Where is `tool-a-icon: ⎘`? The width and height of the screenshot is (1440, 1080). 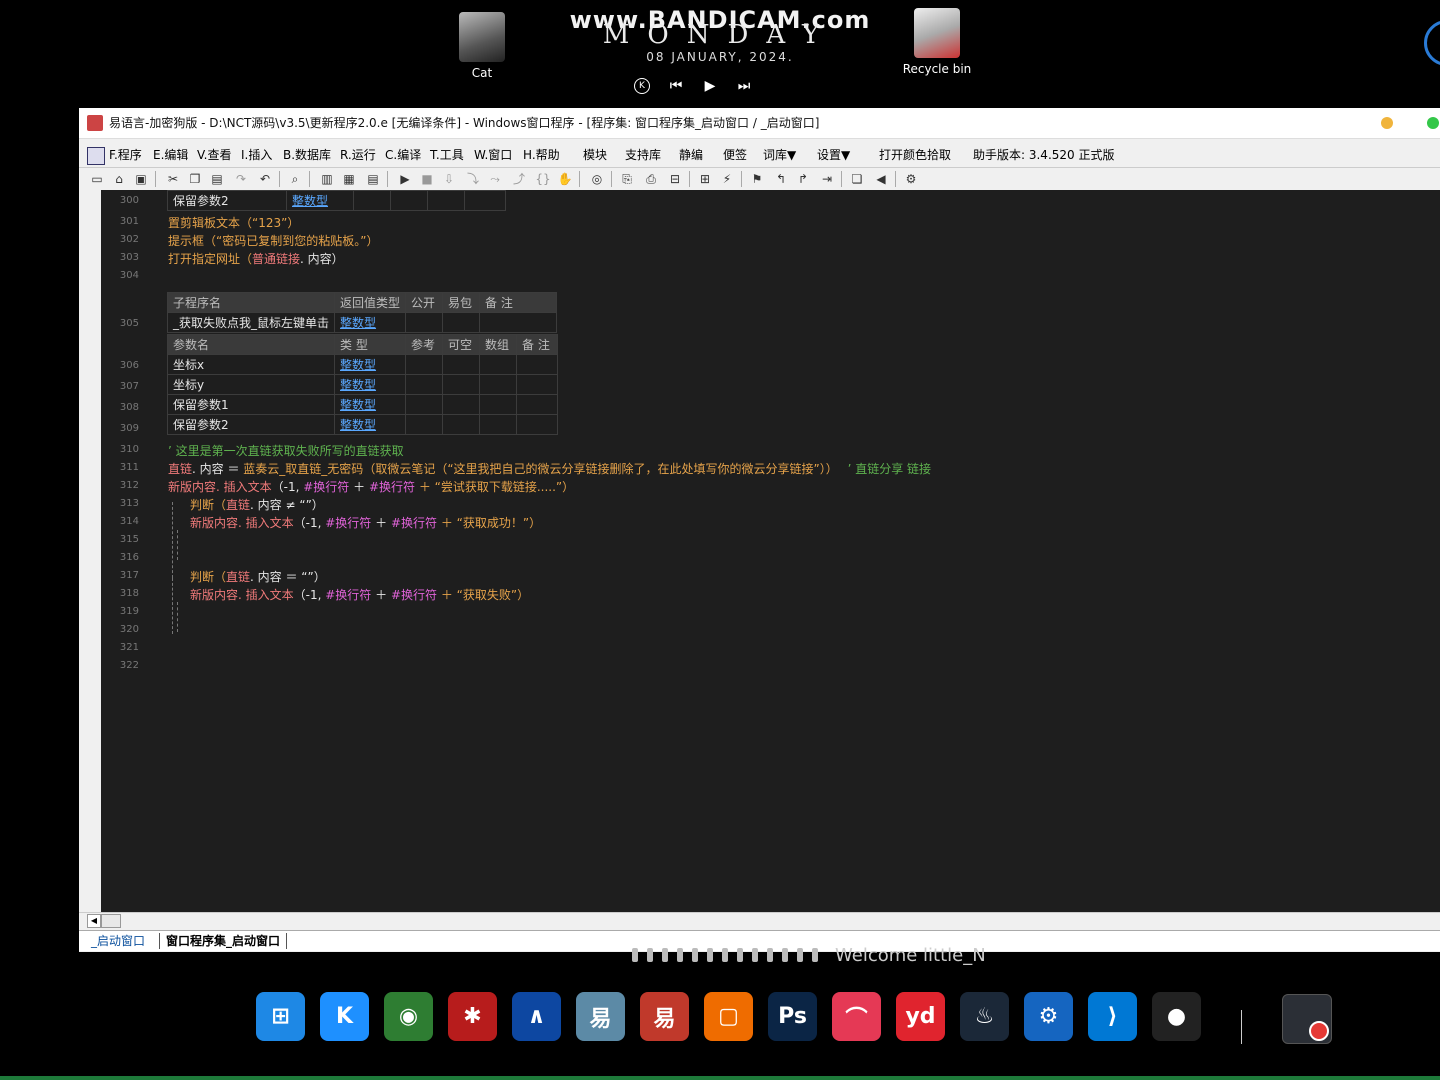
tool-a-icon: ⎘ is located at coordinates (627, 179).